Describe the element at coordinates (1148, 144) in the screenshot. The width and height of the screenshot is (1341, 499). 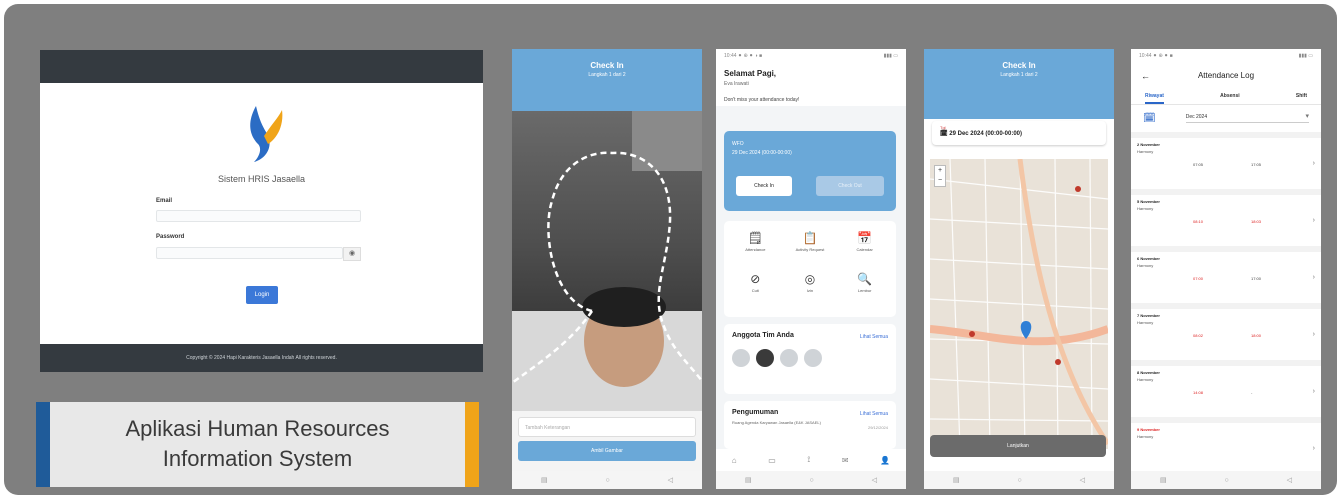
I see `log-date: 2 November` at that location.